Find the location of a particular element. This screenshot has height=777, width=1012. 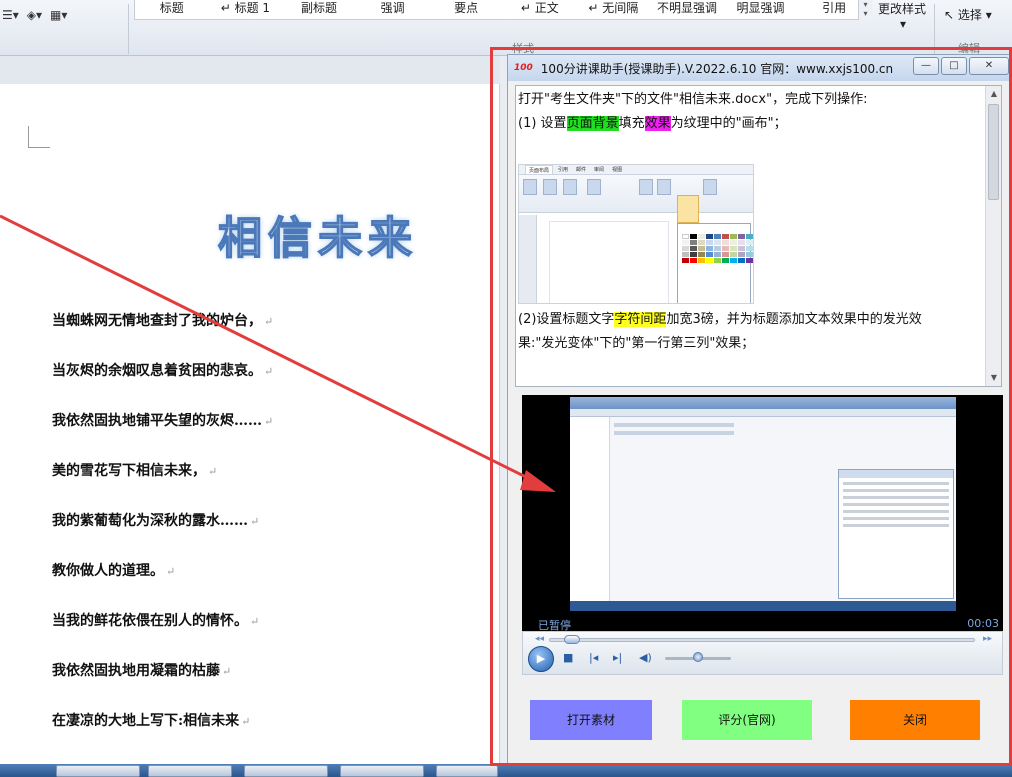

style-item: 明显强调 is located at coordinates (761, 9).